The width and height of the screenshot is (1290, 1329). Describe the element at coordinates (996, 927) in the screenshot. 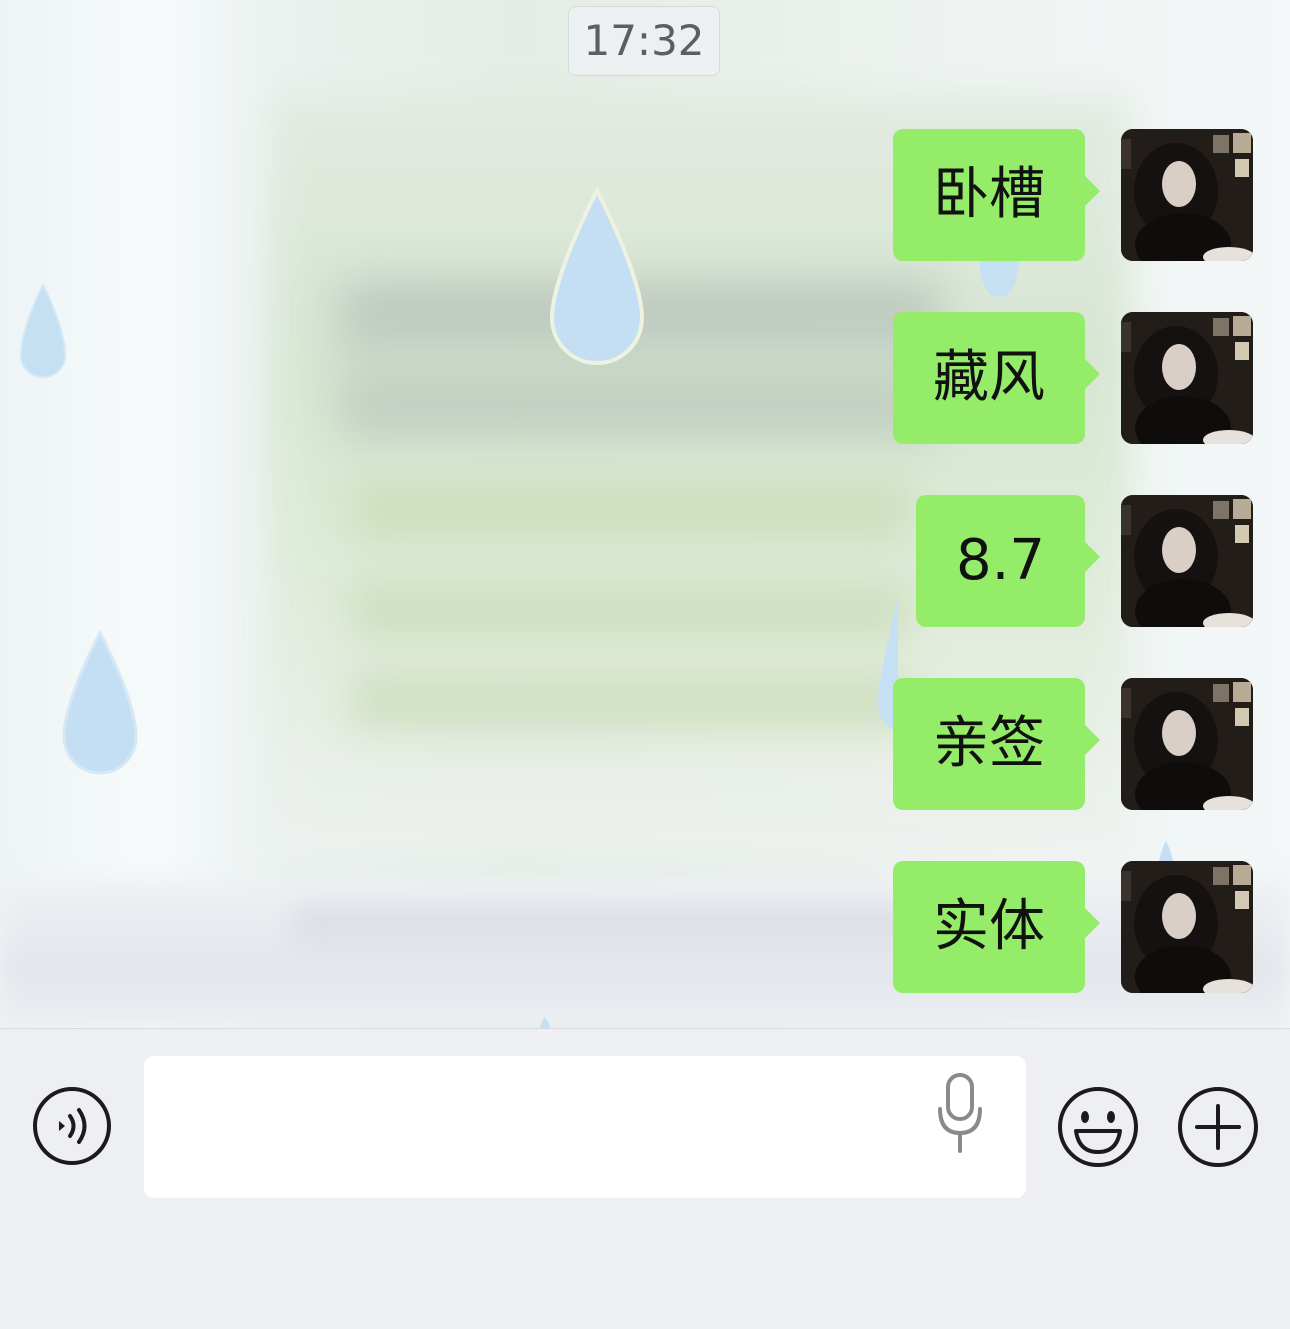

I see `message-bubble: 实体` at that location.